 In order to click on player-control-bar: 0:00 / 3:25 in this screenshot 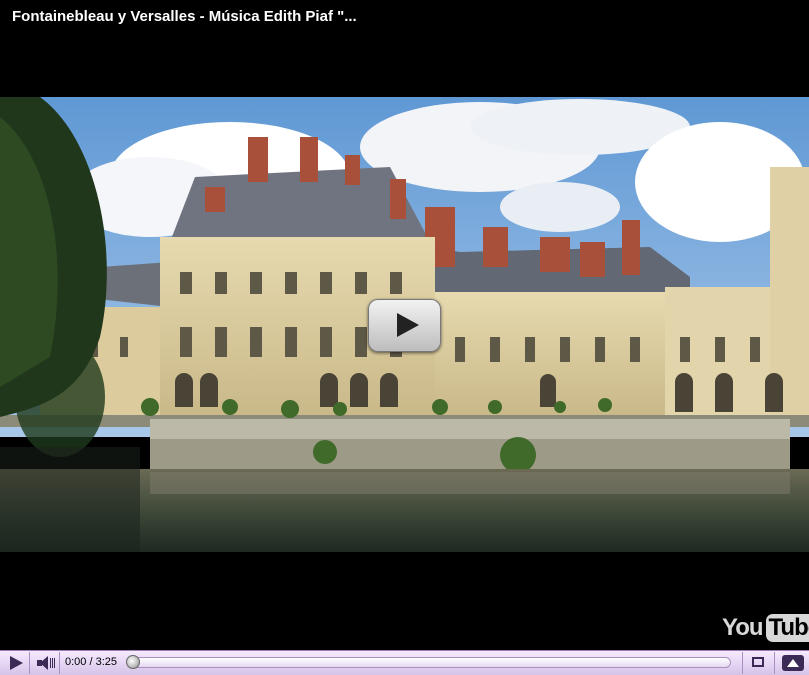, I will do `click(404, 662)`.